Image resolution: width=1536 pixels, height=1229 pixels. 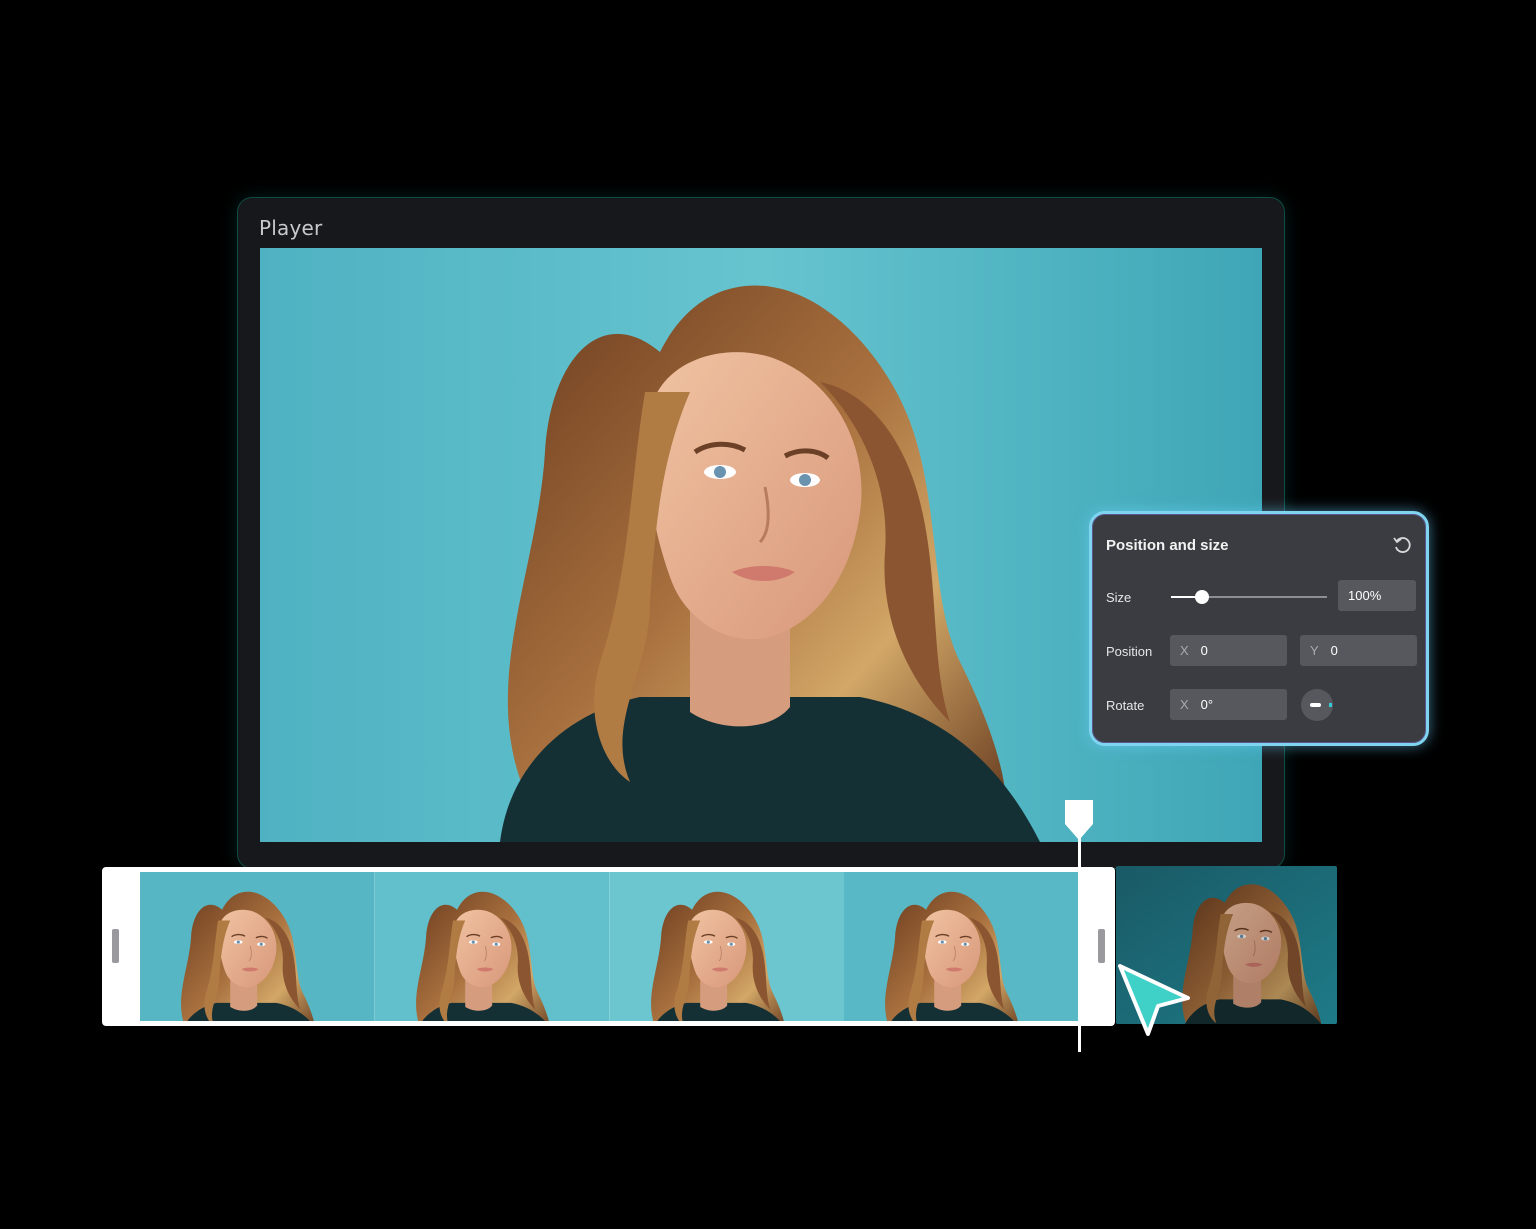 What do you see at coordinates (1365, 595) in the screenshot?
I see `size-value: 100%` at bounding box center [1365, 595].